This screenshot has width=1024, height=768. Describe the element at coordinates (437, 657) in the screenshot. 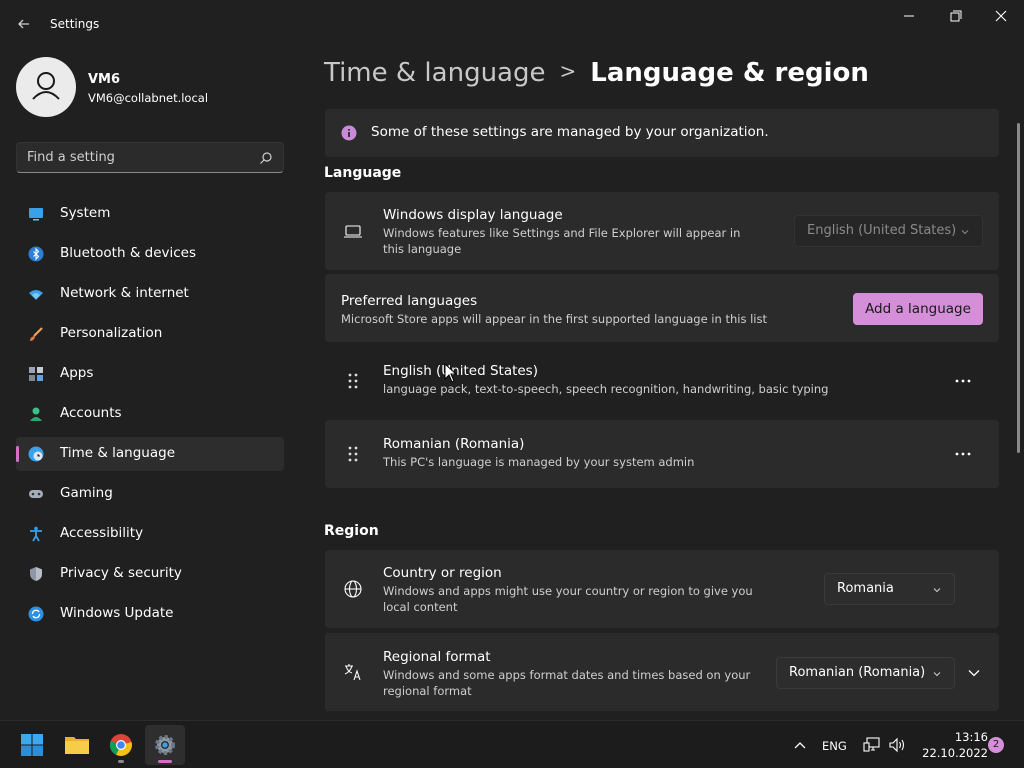

I see `regional-format-title: Regional format` at that location.